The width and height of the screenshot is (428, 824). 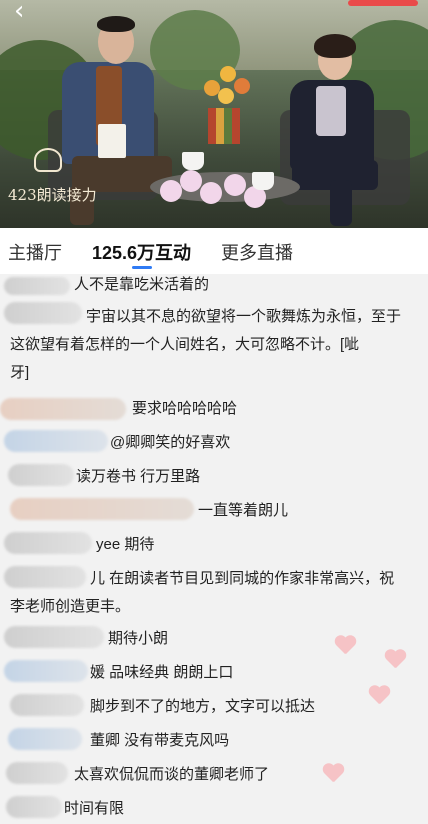 I want to click on comment-text: 时间有限, so click(x=94, y=808).